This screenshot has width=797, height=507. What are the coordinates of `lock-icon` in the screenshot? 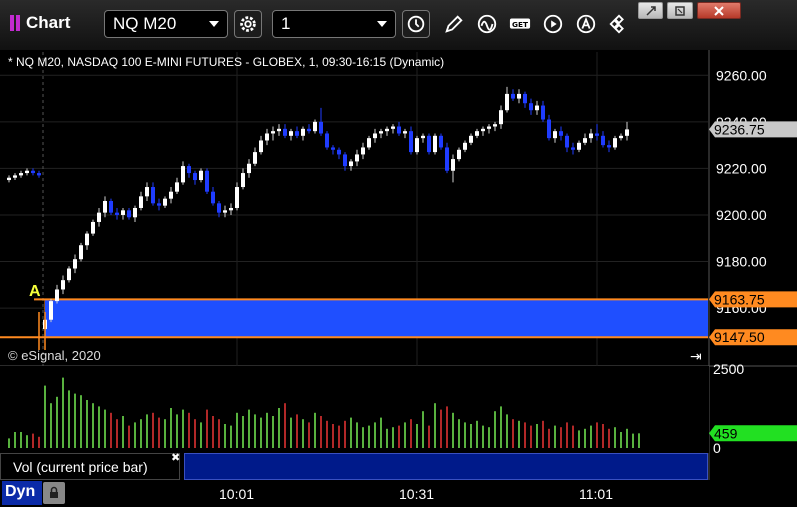 It's located at (54, 492).